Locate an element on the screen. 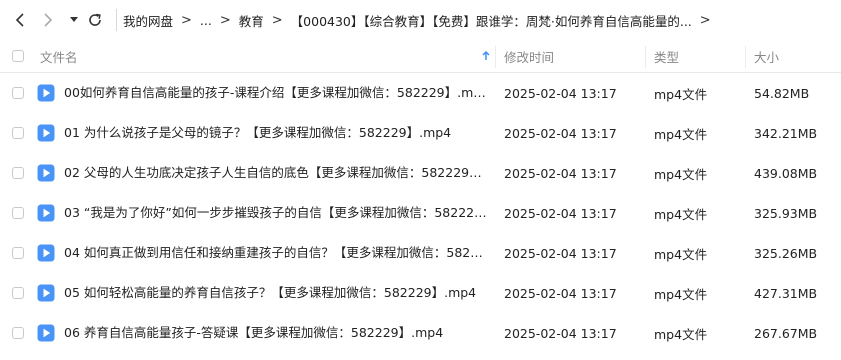 This screenshot has width=841, height=360. file-name: 05 如何轻松高能量的养育自信孩子？【更多课程加微信：582229】.mp4 is located at coordinates (276, 293).